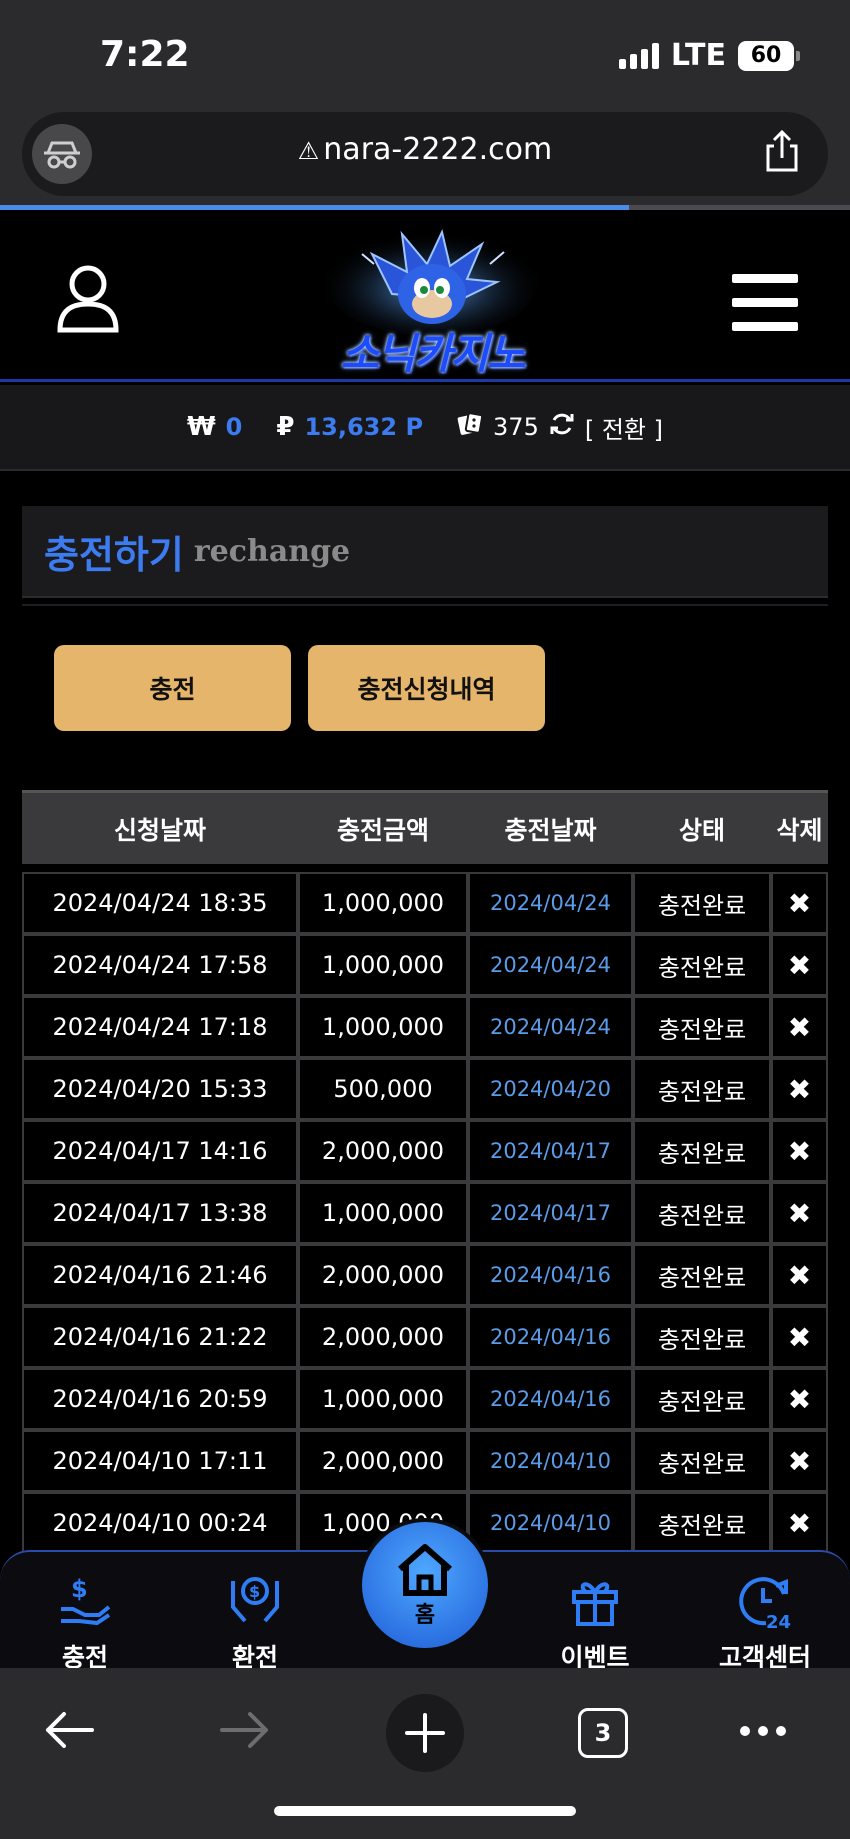 The image size is (850, 1839). Describe the element at coordinates (160, 1399) in the screenshot. I see `cell-request-date: 2024/04/16 20:59` at that location.